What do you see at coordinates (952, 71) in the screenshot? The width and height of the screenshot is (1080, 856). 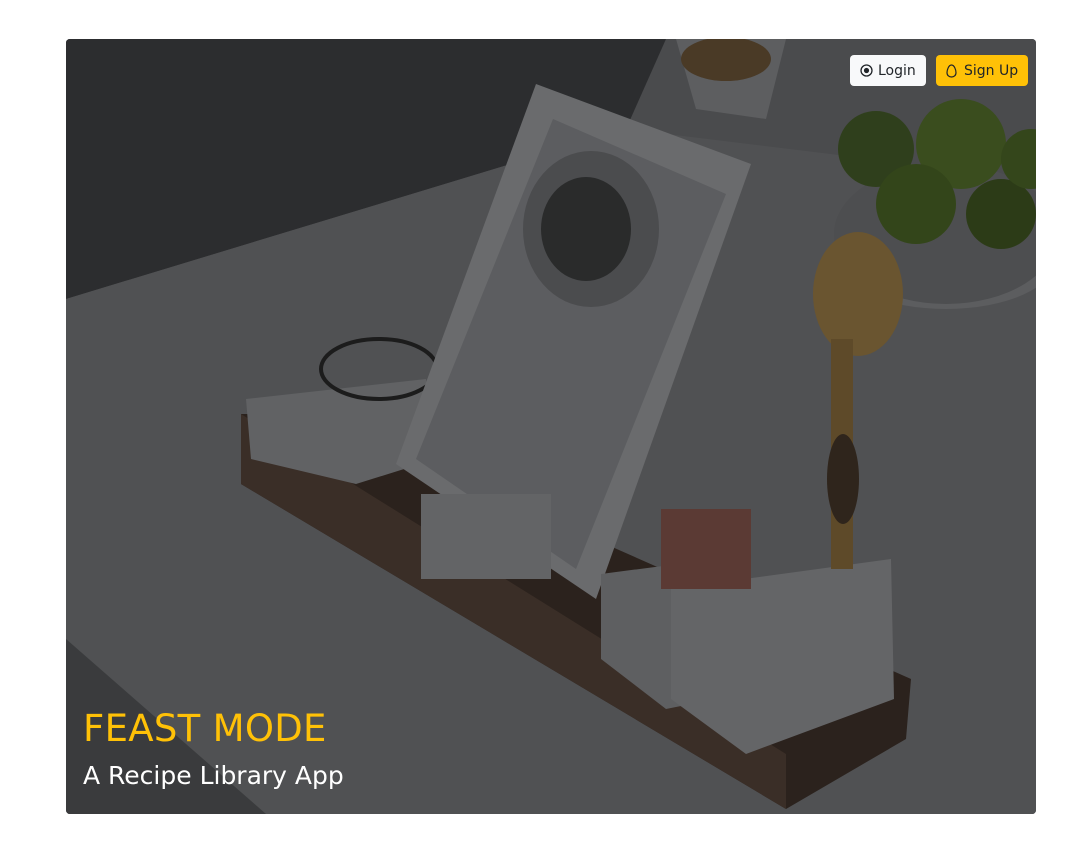 I see `egg-icon` at bounding box center [952, 71].